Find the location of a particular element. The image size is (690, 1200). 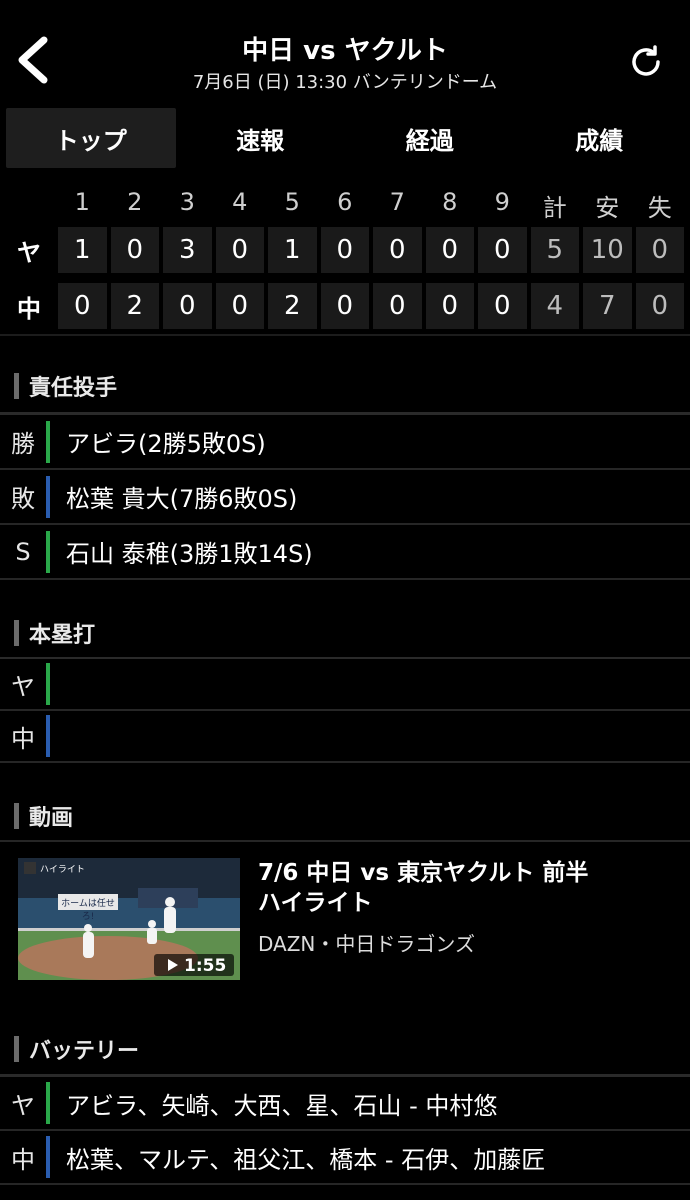

list-item: 中 松葉、マルテ、祖父江、橋本 - 石伊、加藤匠 is located at coordinates (345, 1158).